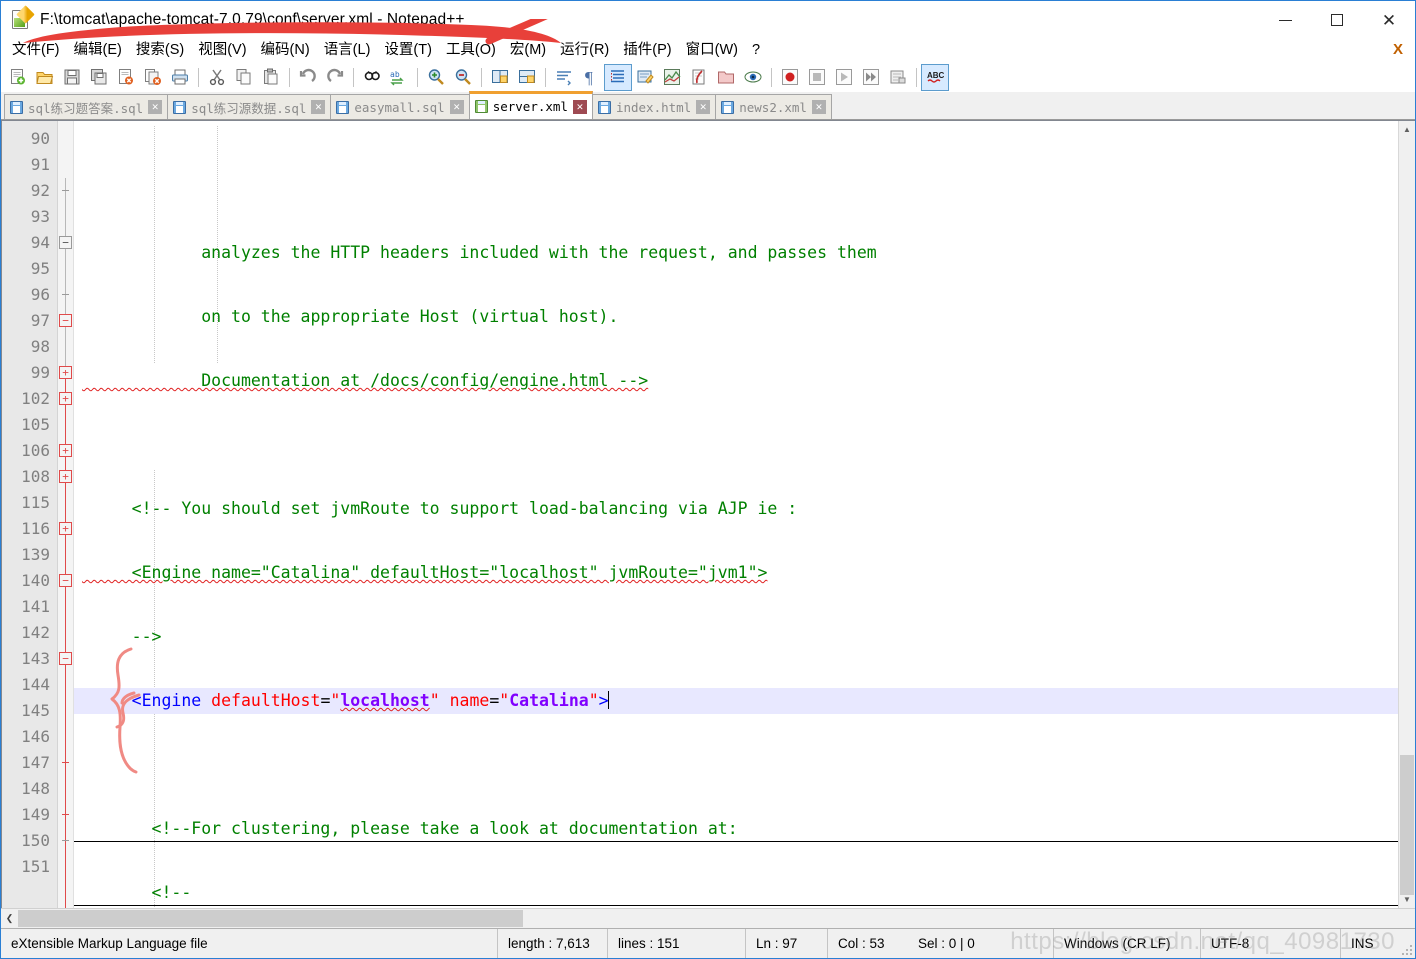 This screenshot has height=959, width=1416. I want to click on menu-view: 视图(V), so click(222, 51).